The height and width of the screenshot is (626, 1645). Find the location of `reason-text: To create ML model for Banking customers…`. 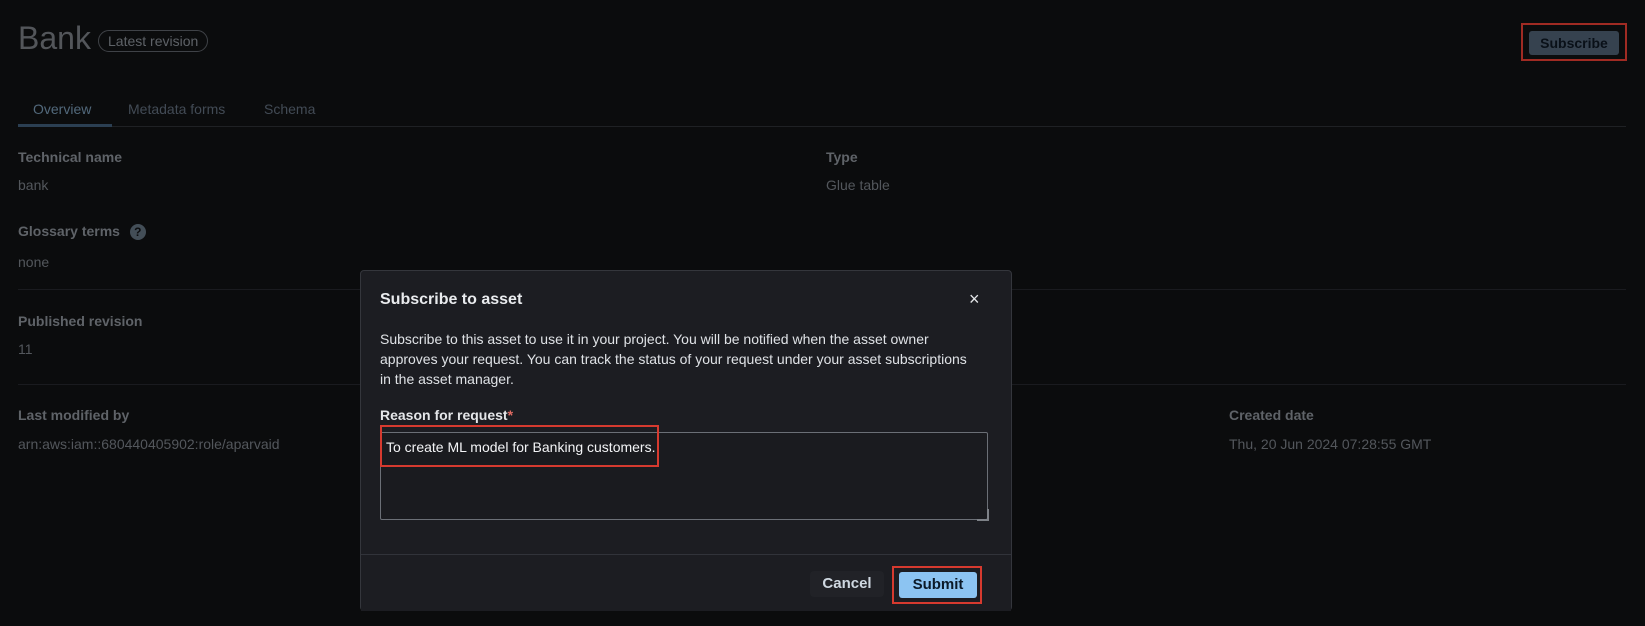

reason-text: To create ML model for Banking customers… is located at coordinates (521, 447).